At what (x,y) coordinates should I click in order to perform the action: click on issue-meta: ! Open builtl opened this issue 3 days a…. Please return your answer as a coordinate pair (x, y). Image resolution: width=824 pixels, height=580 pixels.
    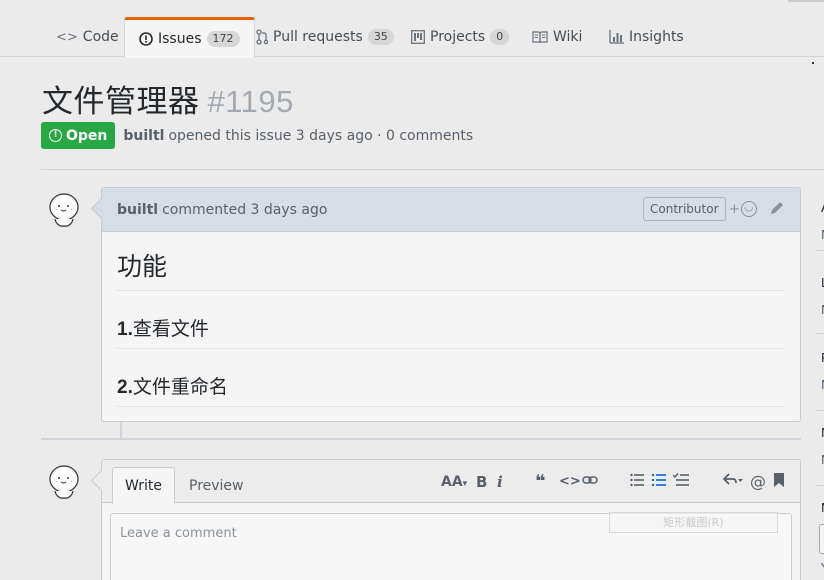
    Looking at the image, I should click on (257, 135).